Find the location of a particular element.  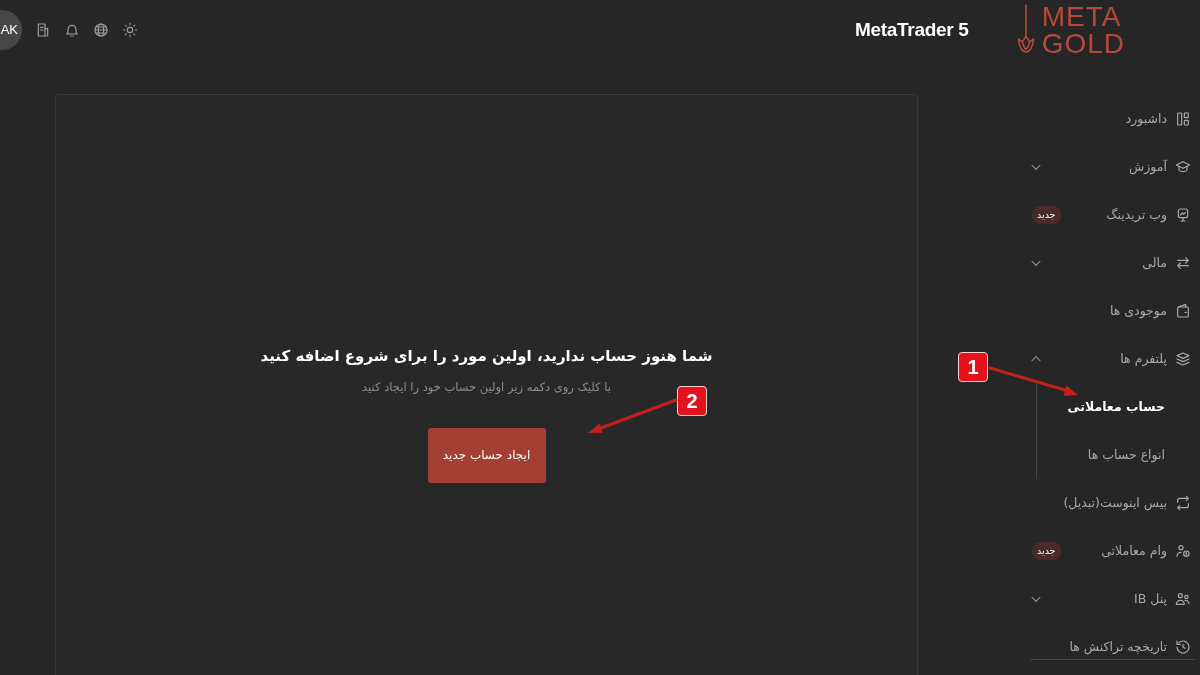

sidebar-item: بیس اینوست(تبدیل) is located at coordinates (1114, 503).